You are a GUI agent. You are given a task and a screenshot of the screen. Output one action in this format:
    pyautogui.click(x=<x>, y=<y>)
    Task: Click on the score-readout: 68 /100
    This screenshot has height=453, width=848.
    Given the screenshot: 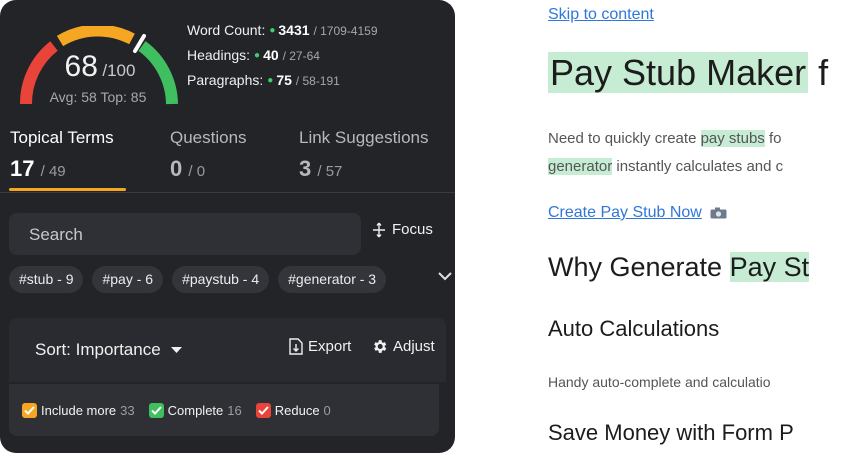 What is the action you would take?
    pyautogui.click(x=100, y=67)
    